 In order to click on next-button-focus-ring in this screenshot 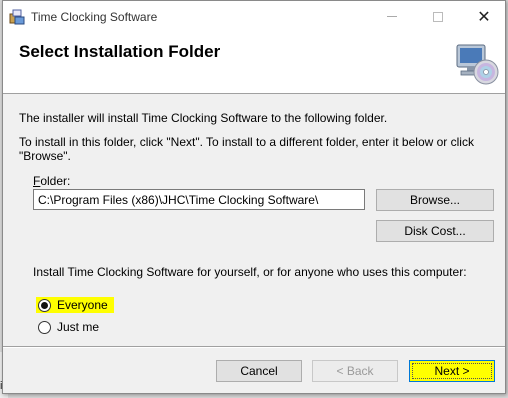, I will do `click(452, 371)`.